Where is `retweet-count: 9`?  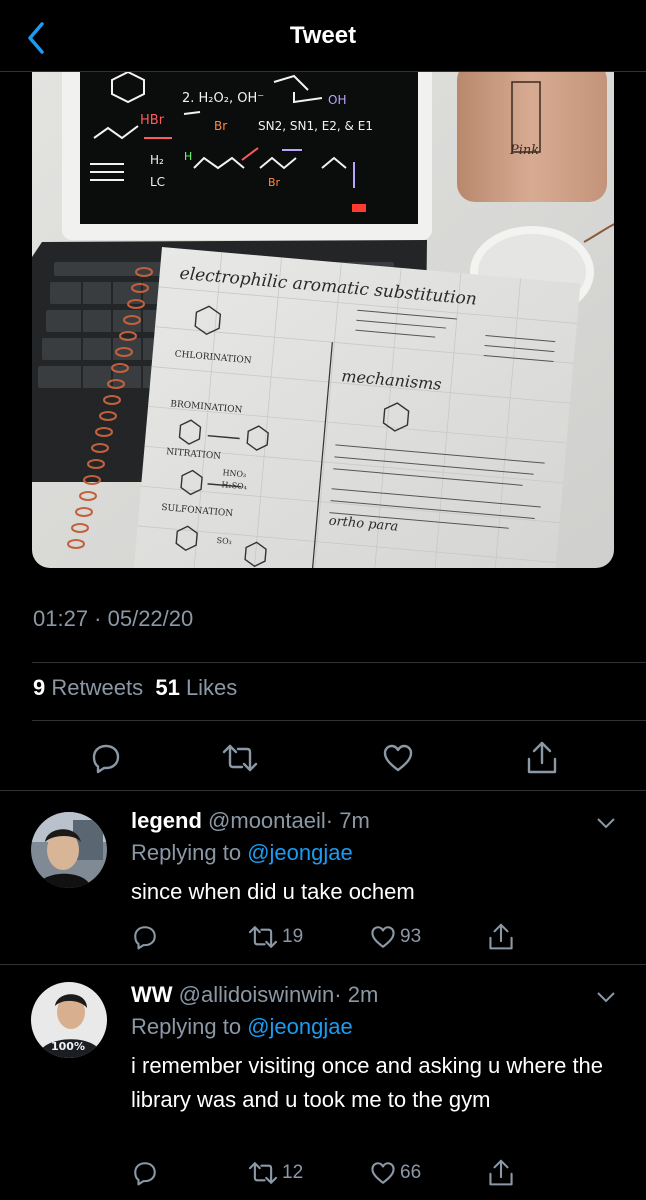
retweet-count: 9 is located at coordinates (39, 687).